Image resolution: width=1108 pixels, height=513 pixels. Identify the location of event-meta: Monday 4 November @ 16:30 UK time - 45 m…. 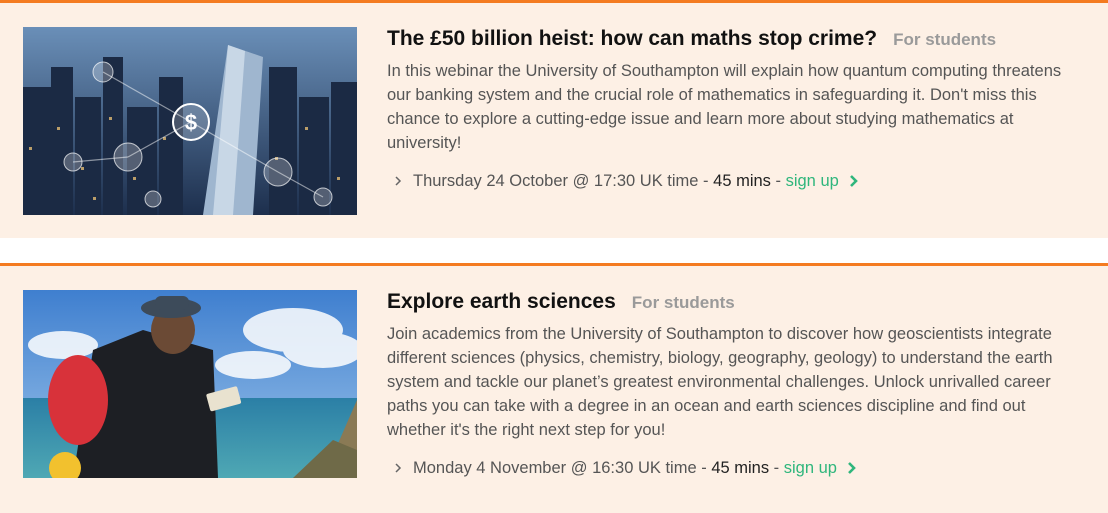
(737, 468).